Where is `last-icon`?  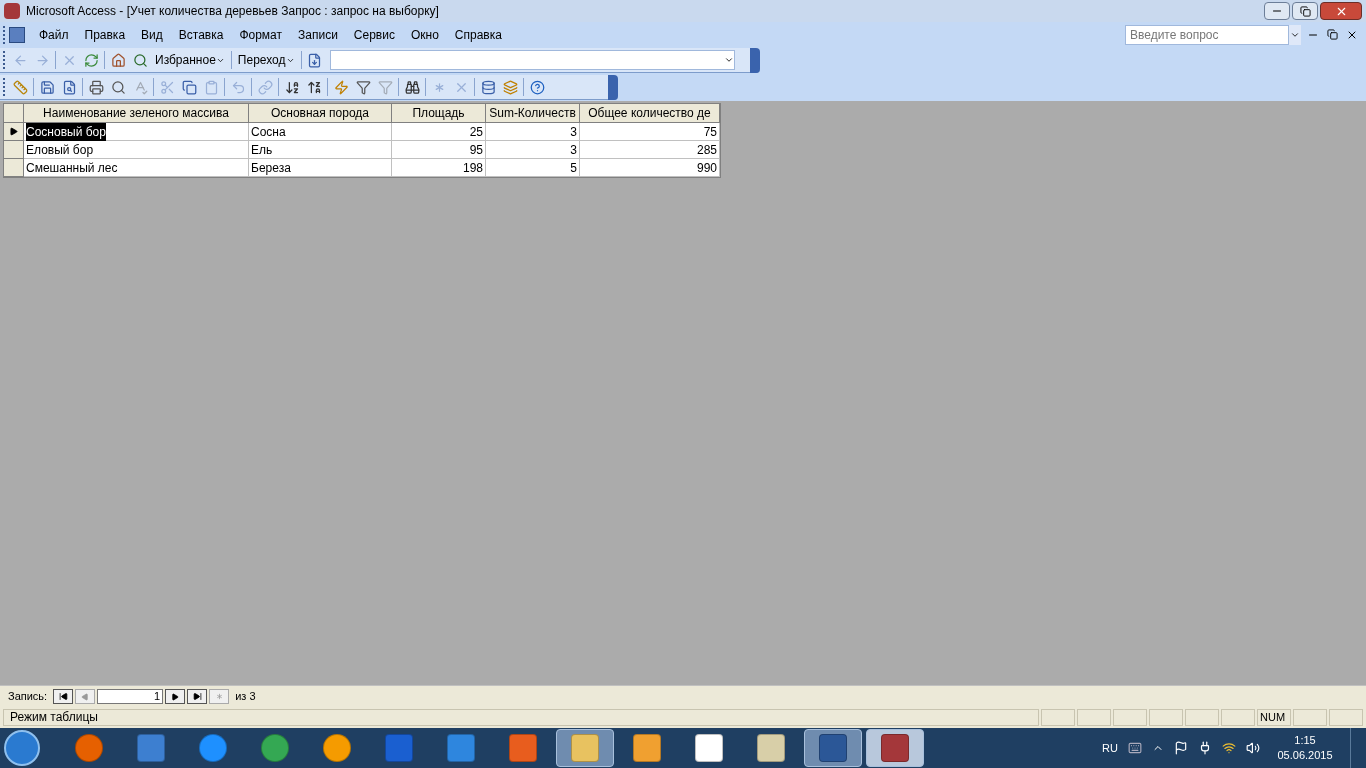
last-icon is located at coordinates (197, 696).